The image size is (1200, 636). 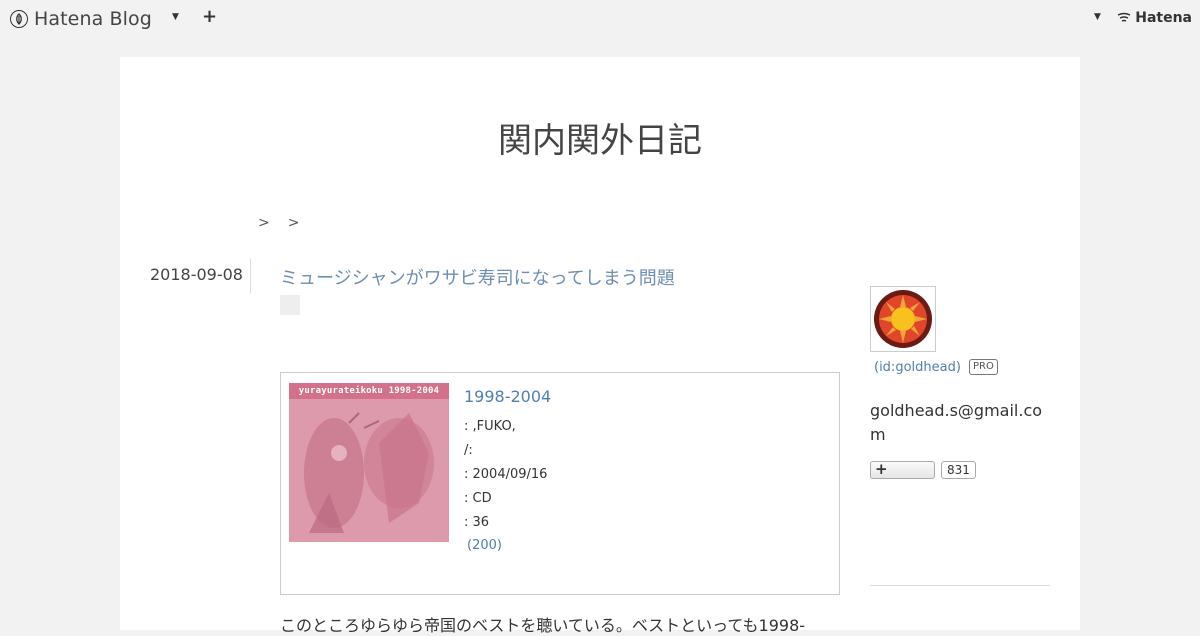 I want to click on avatar, so click(x=903, y=319).